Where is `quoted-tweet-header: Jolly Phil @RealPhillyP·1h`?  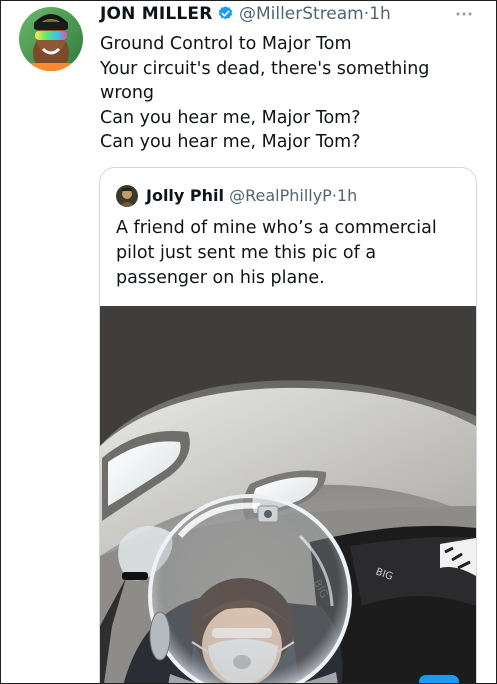 quoted-tweet-header: Jolly Phil @RealPhillyP·1h is located at coordinates (251, 196).